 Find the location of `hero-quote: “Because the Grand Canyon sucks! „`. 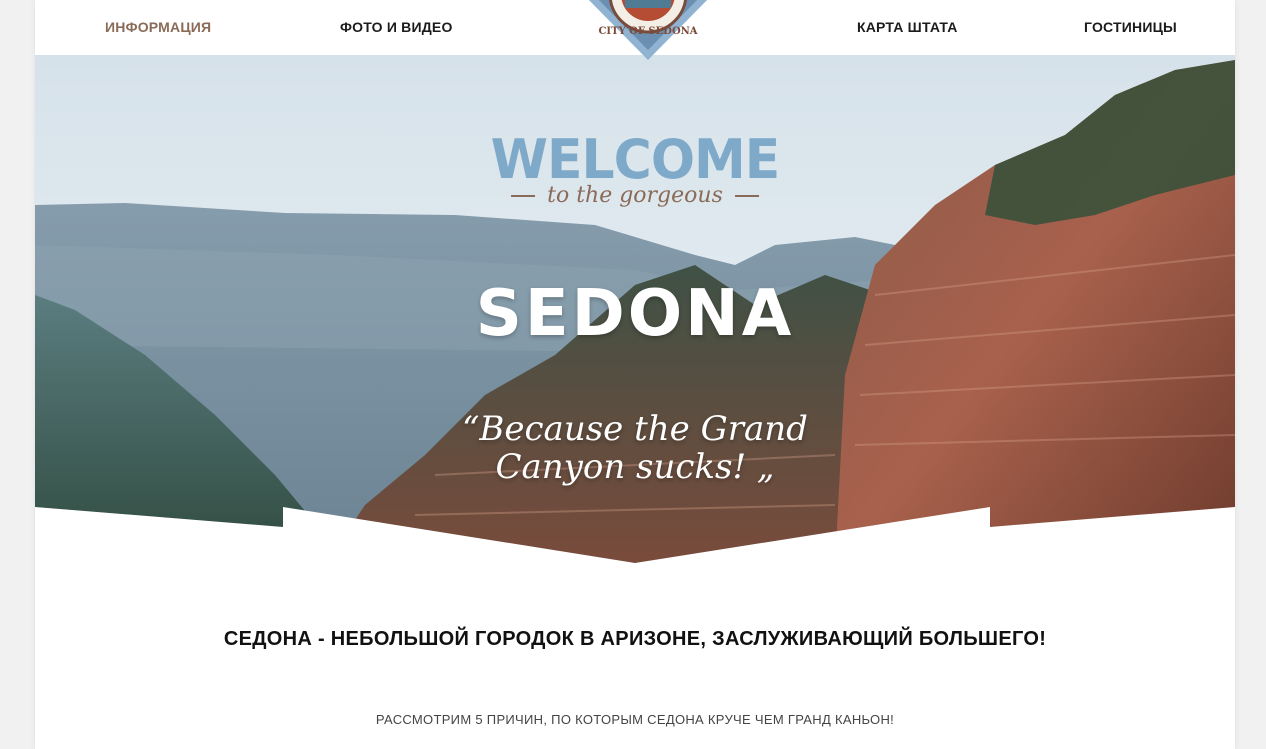

hero-quote: “Because the Grand Canyon sucks! „ is located at coordinates (635, 448).